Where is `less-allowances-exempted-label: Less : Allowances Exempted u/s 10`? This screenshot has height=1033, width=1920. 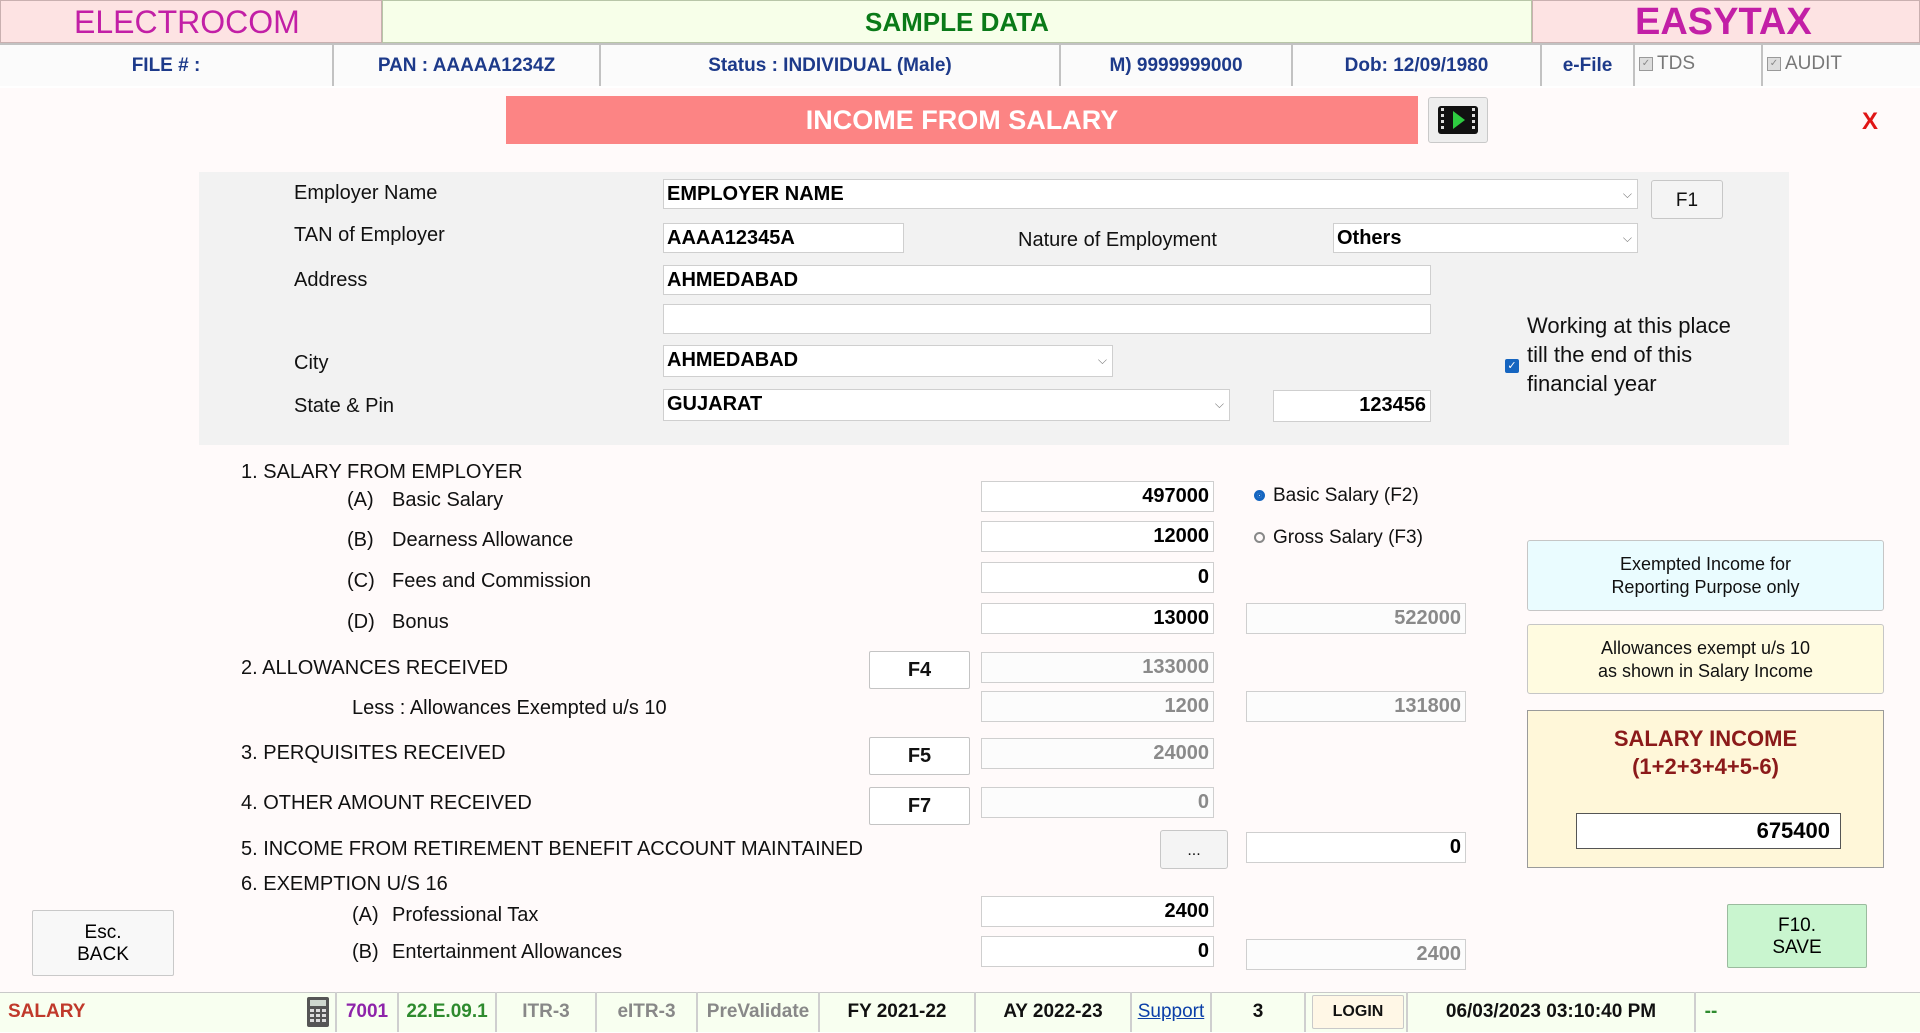 less-allowances-exempted-label: Less : Allowances Exempted u/s 10 is located at coordinates (509, 708).